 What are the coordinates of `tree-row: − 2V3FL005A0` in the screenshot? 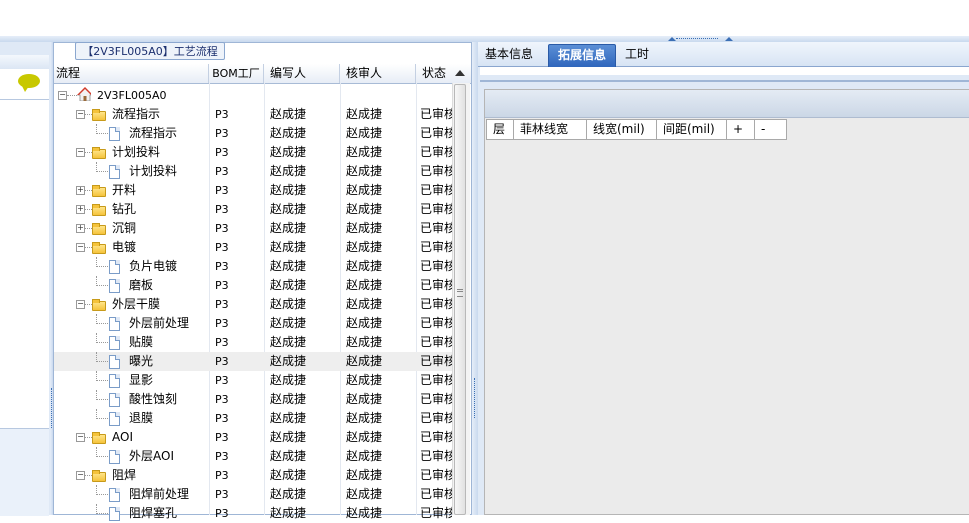 It's located at (253, 95).